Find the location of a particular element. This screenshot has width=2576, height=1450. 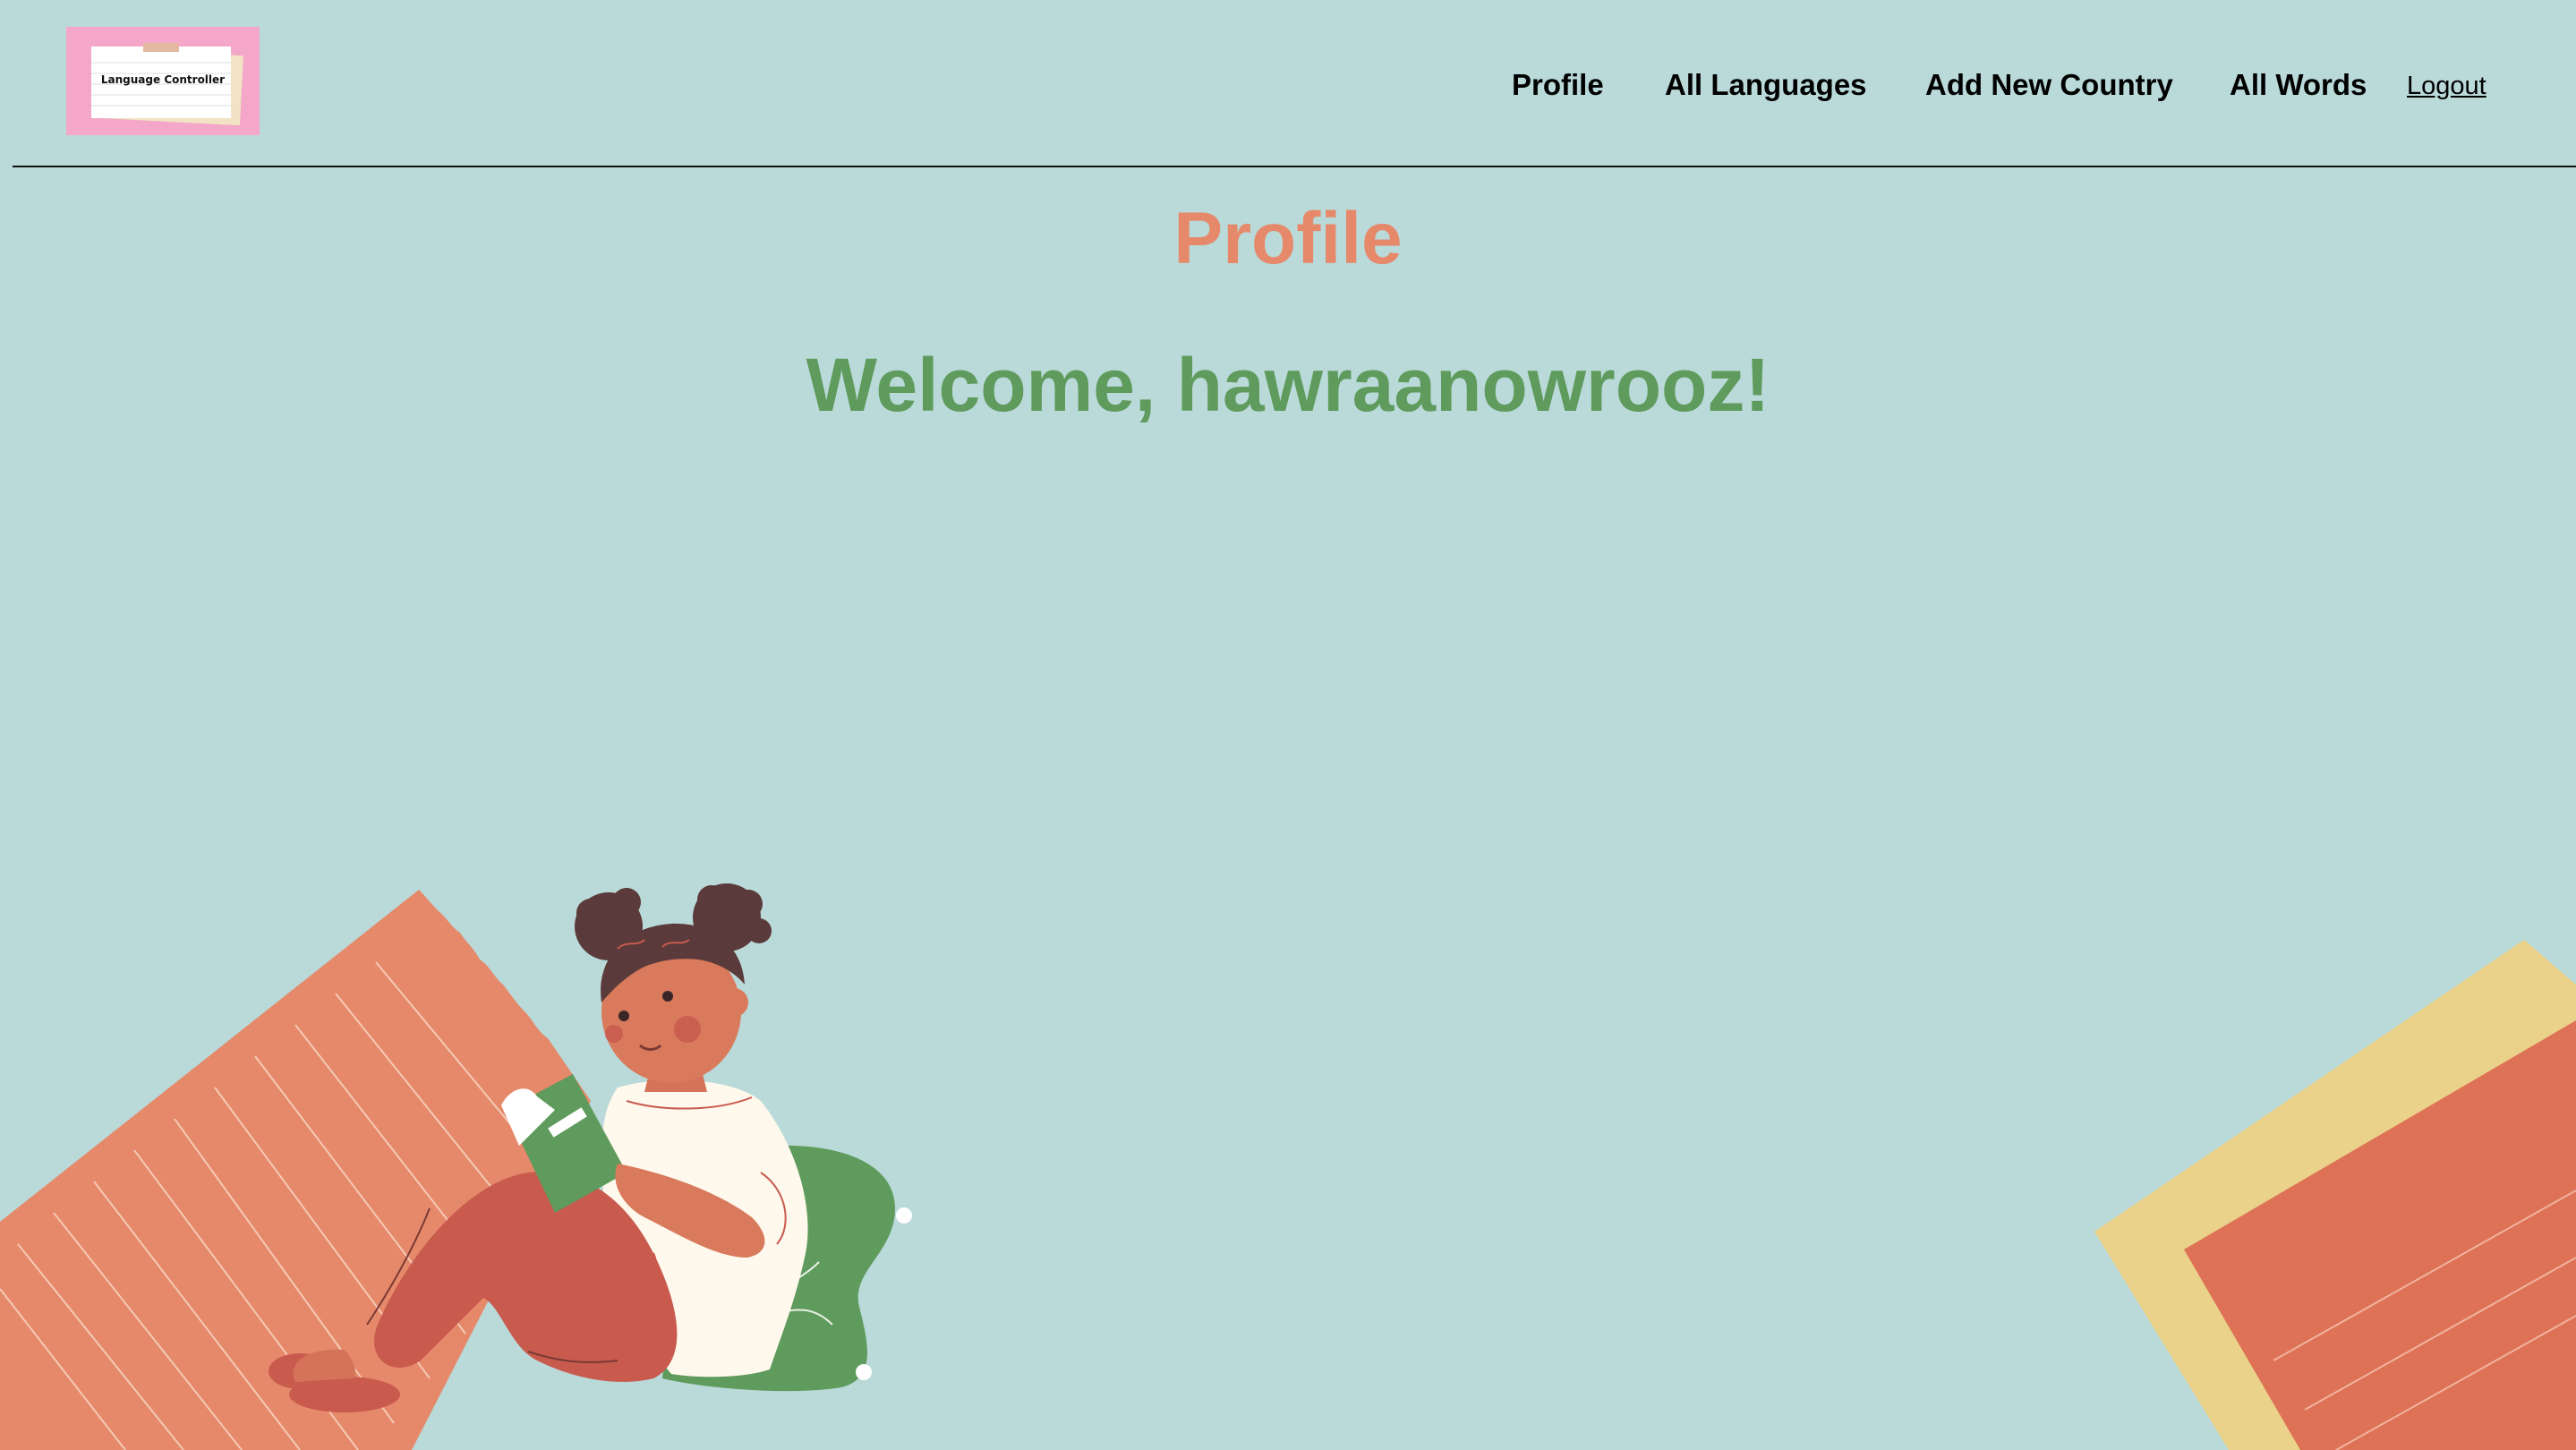

logout-link: Logout is located at coordinates (2446, 86).